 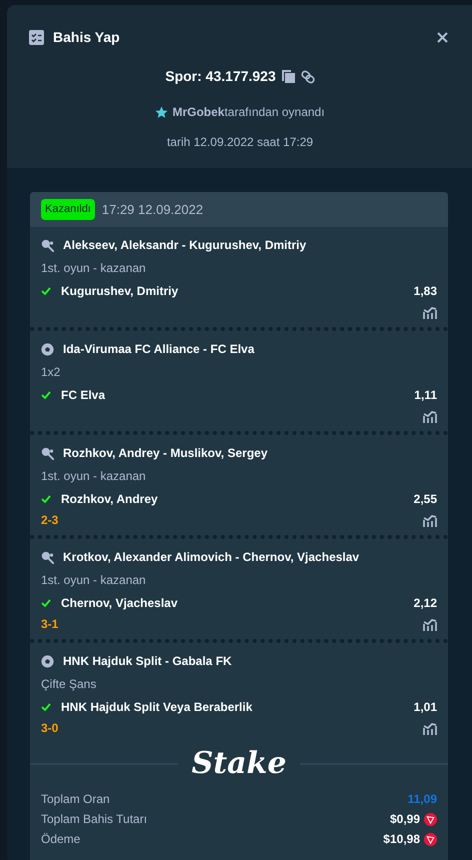 What do you see at coordinates (119, 291) in the screenshot?
I see `selection-name: Kugurushev, Dmitriy` at bounding box center [119, 291].